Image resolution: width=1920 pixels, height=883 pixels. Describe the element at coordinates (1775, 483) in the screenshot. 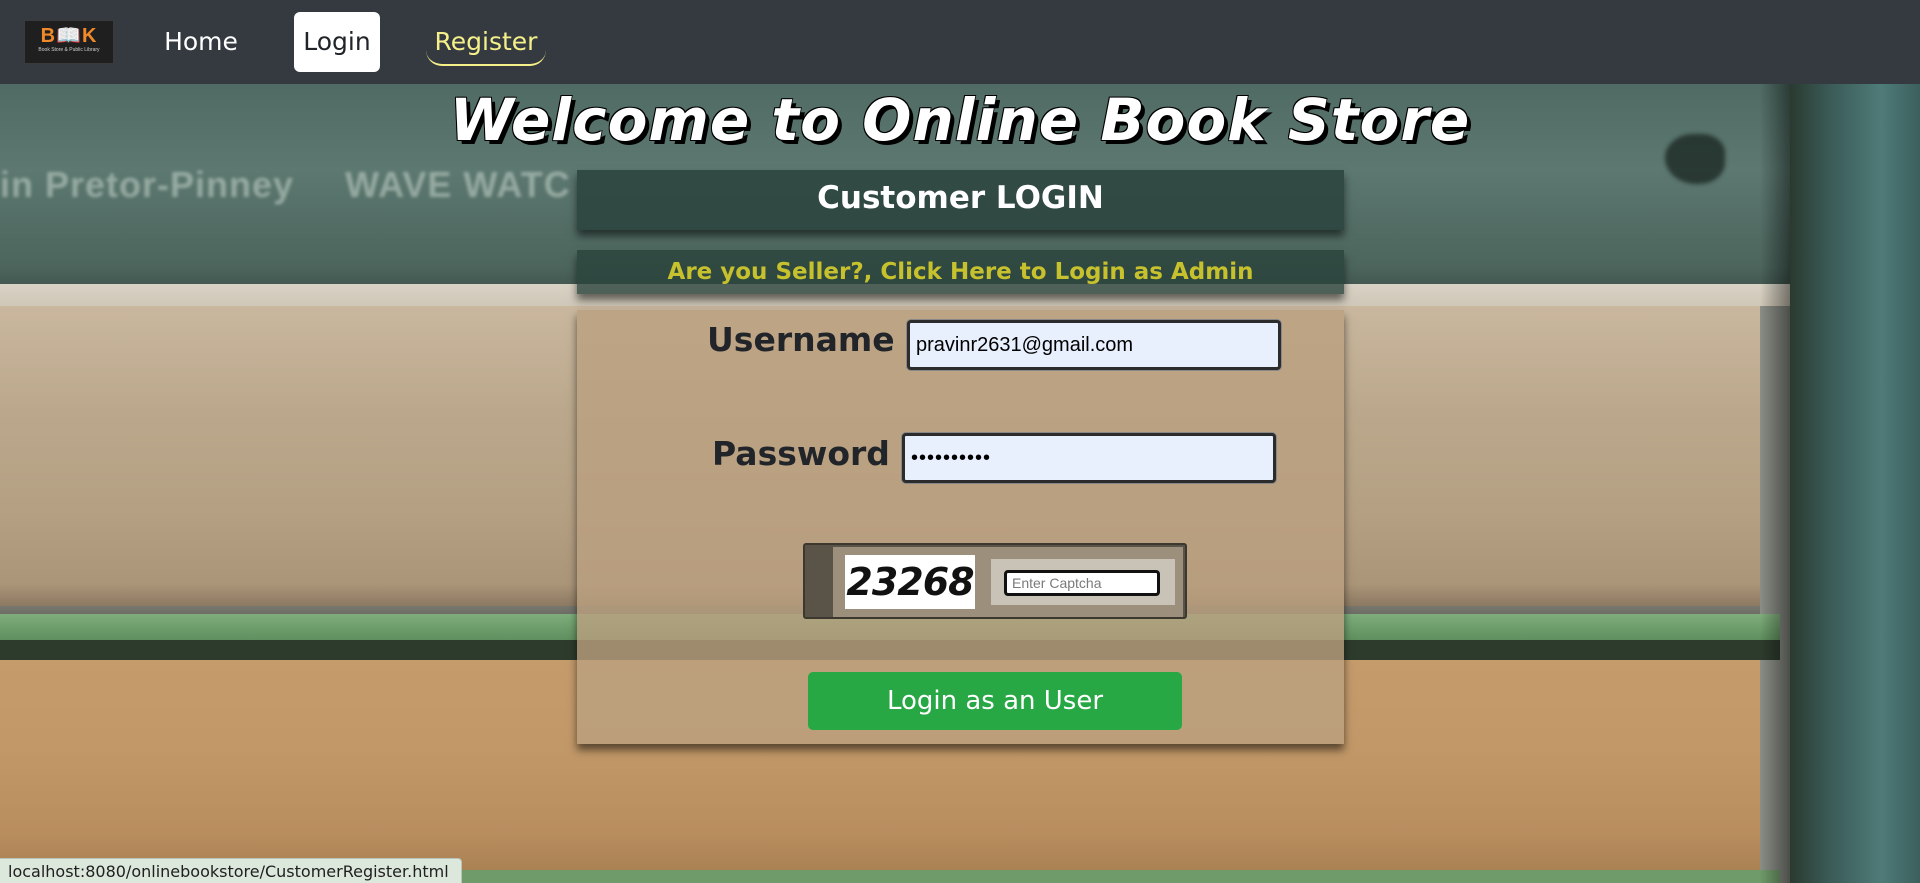

I see `background-shadow` at that location.